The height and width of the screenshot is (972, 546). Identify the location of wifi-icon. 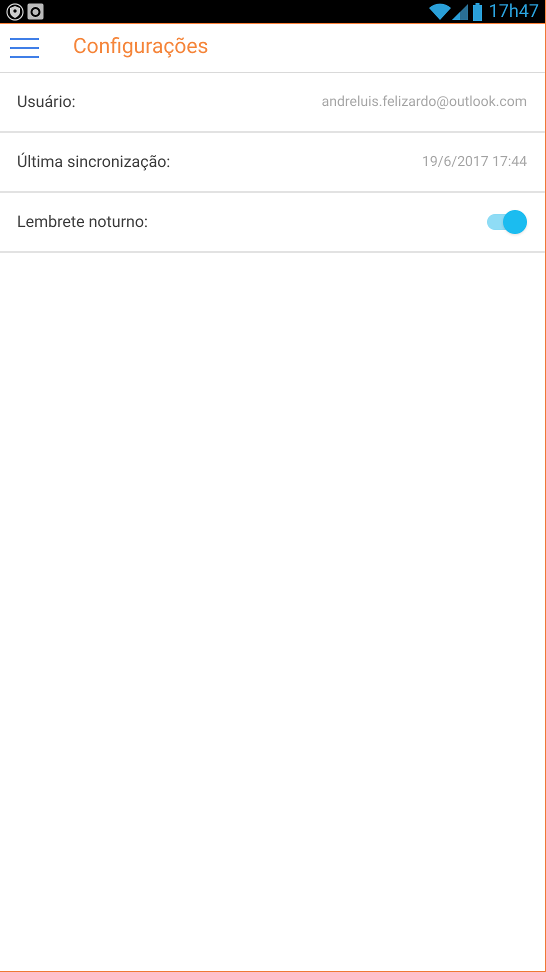
(439, 11).